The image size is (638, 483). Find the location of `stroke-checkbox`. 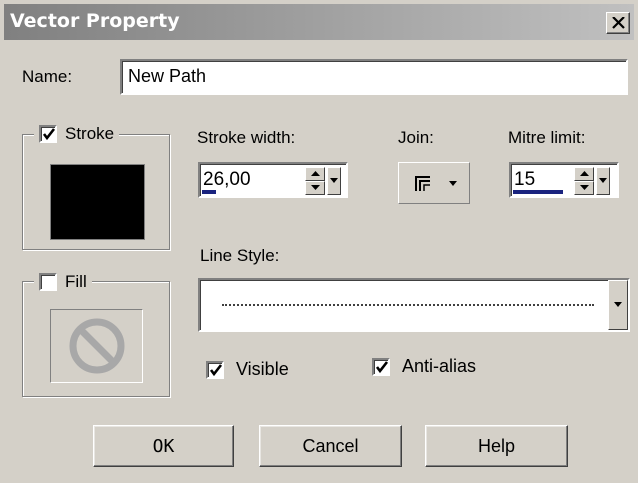

stroke-checkbox is located at coordinates (48, 134).